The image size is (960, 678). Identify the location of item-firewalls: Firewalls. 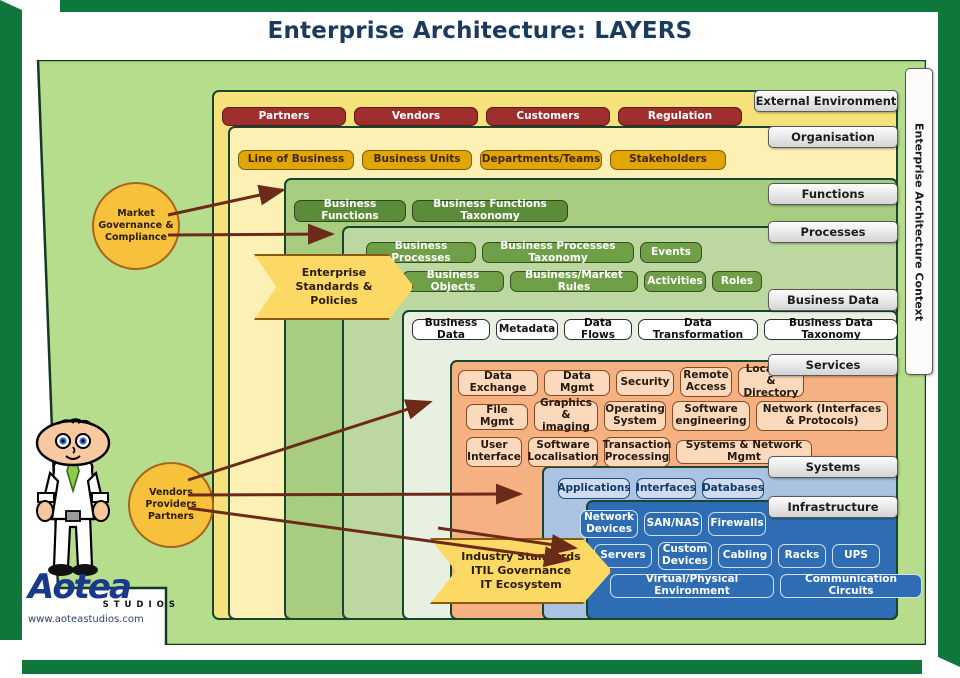
(737, 524).